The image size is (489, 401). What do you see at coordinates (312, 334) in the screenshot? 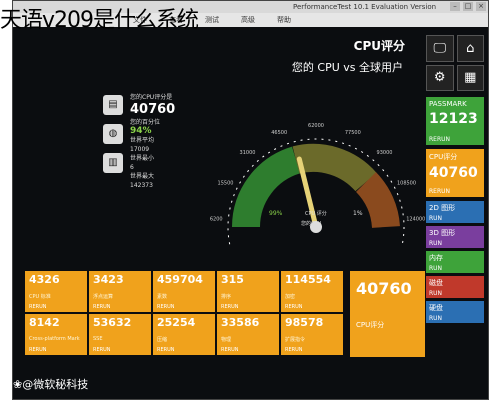
I see `subtest-tile: 98578 扩展指令 RERUN` at bounding box center [312, 334].